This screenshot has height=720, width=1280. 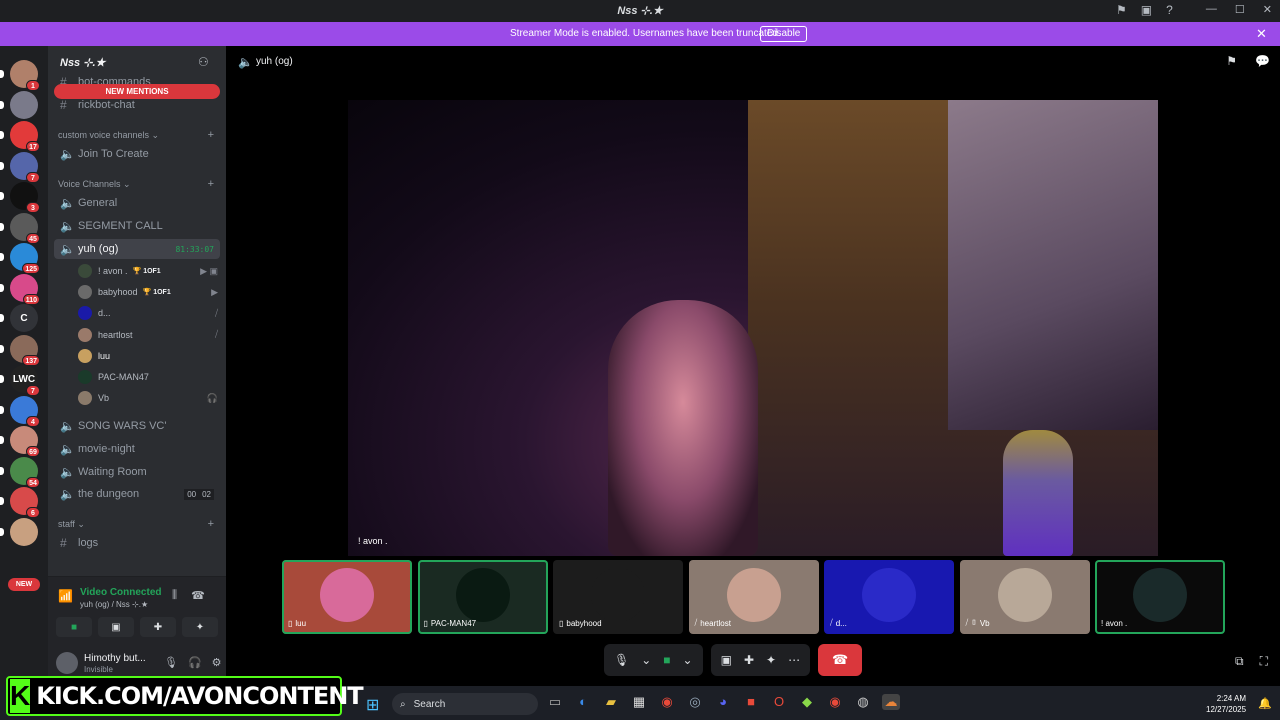 I want to click on fullscreen-icon: ⛶, so click(x=1264, y=661).